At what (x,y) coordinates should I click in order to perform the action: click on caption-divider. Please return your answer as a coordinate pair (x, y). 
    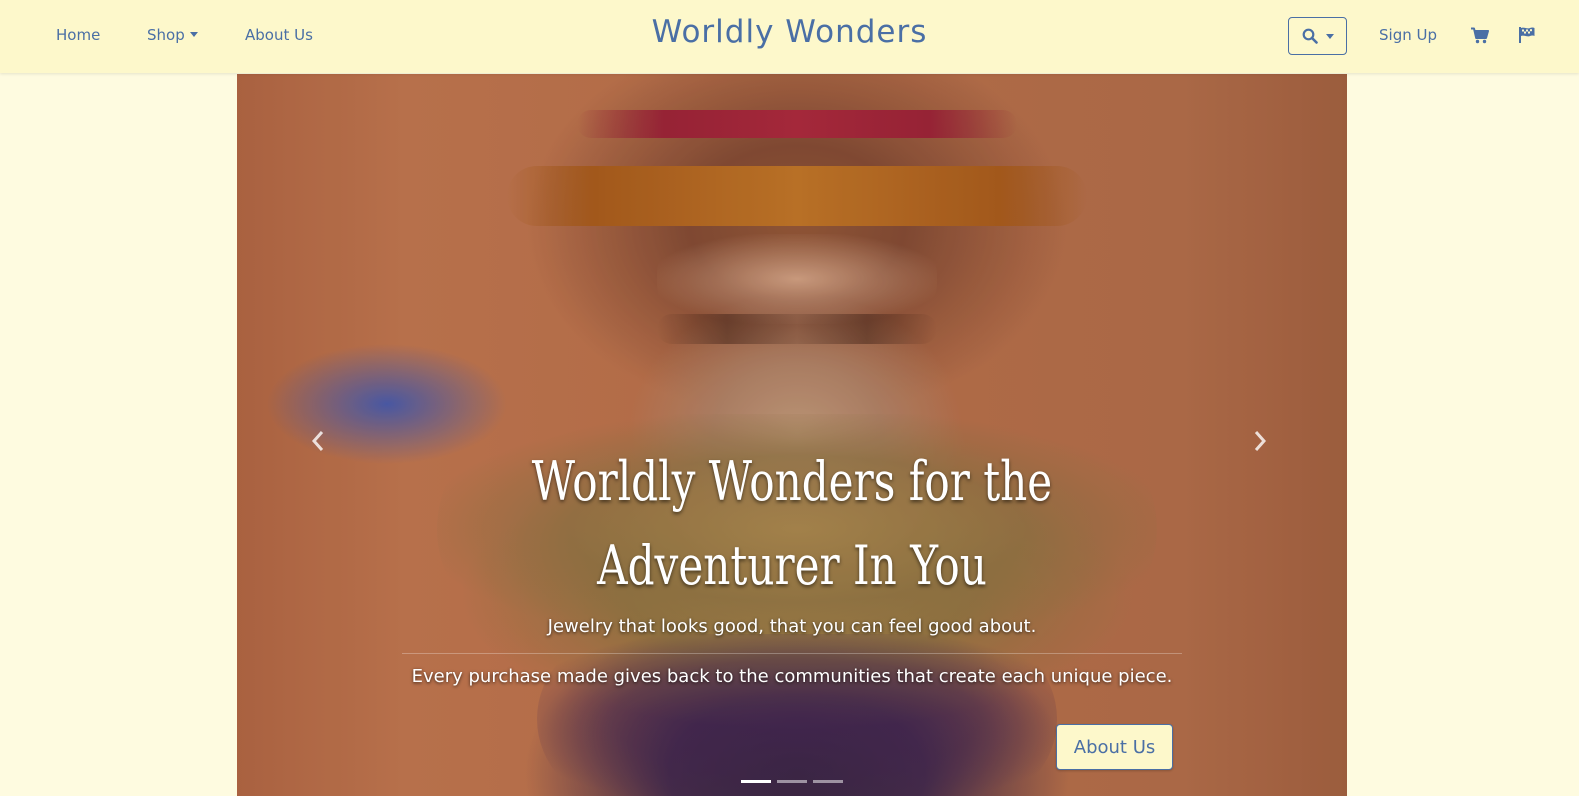
    Looking at the image, I should click on (792, 653).